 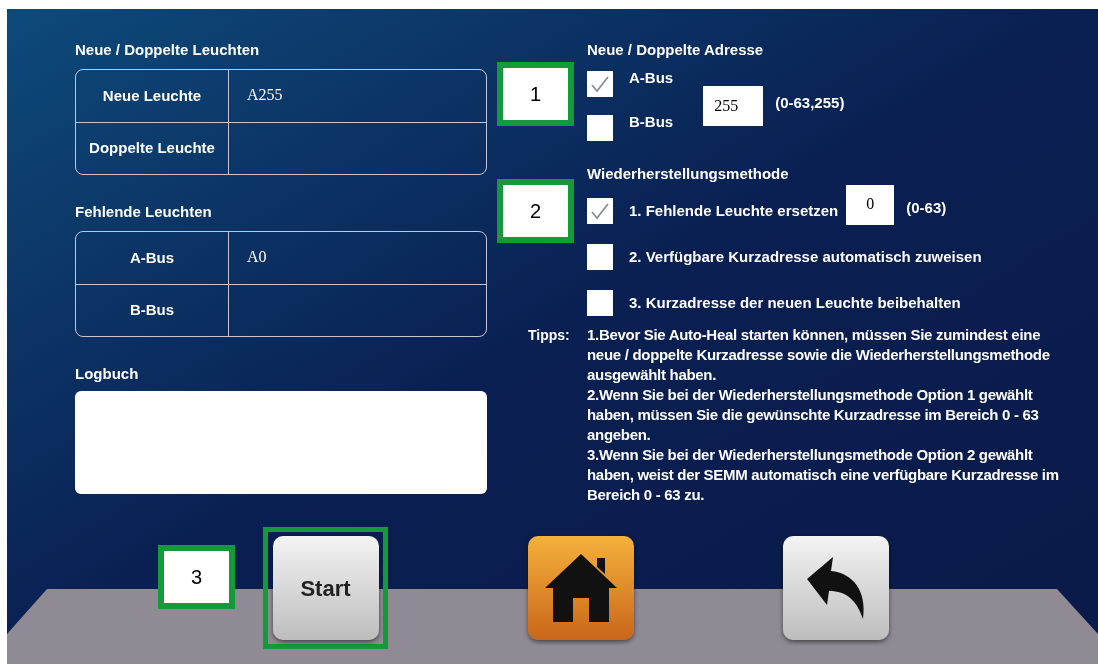 I want to click on row-label: B-Bus, so click(x=152, y=310).